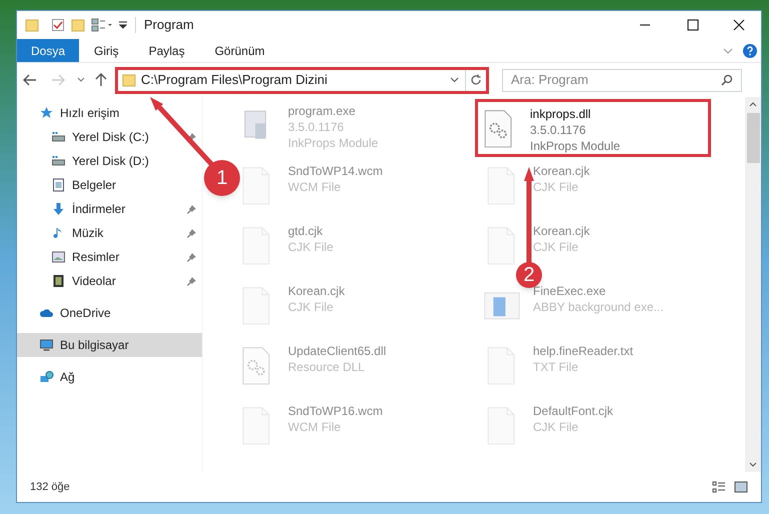  Describe the element at coordinates (741, 487) in the screenshot. I see `large-icons-view-icon` at that location.